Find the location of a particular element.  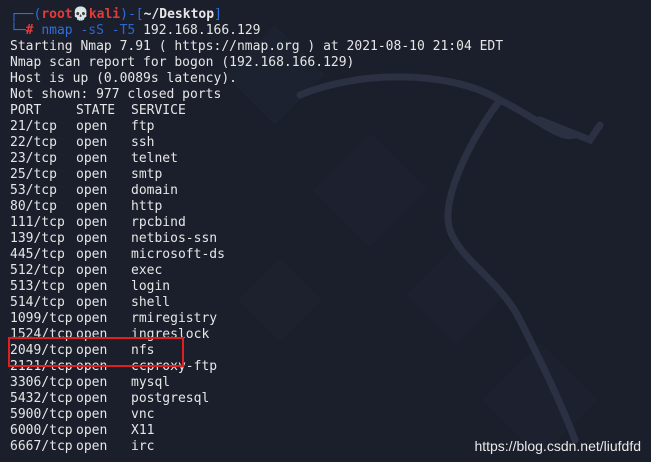

table-row: 5432/tcp open postgresql is located at coordinates (330, 399).